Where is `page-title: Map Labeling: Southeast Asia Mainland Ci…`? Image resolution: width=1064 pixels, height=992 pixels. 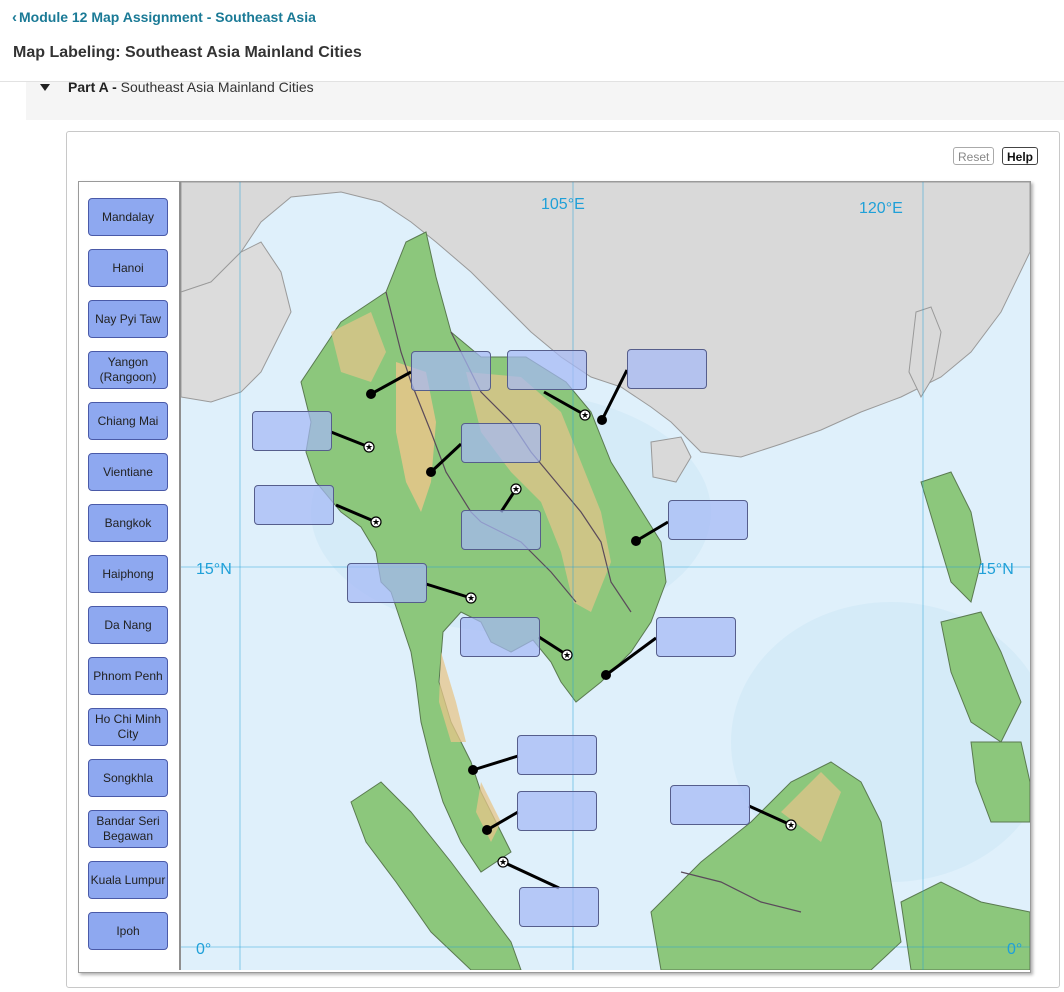 page-title: Map Labeling: Southeast Asia Mainland Ci… is located at coordinates (187, 52).